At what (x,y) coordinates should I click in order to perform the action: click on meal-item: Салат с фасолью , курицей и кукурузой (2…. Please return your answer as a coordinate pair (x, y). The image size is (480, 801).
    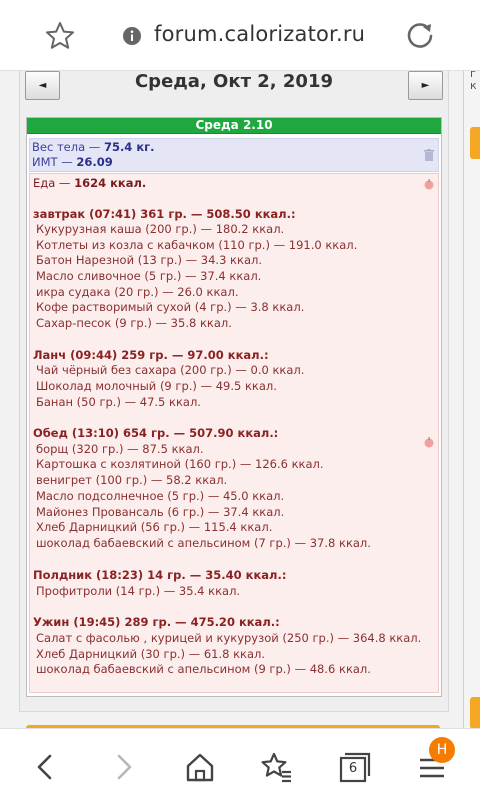
    Looking at the image, I should click on (229, 638).